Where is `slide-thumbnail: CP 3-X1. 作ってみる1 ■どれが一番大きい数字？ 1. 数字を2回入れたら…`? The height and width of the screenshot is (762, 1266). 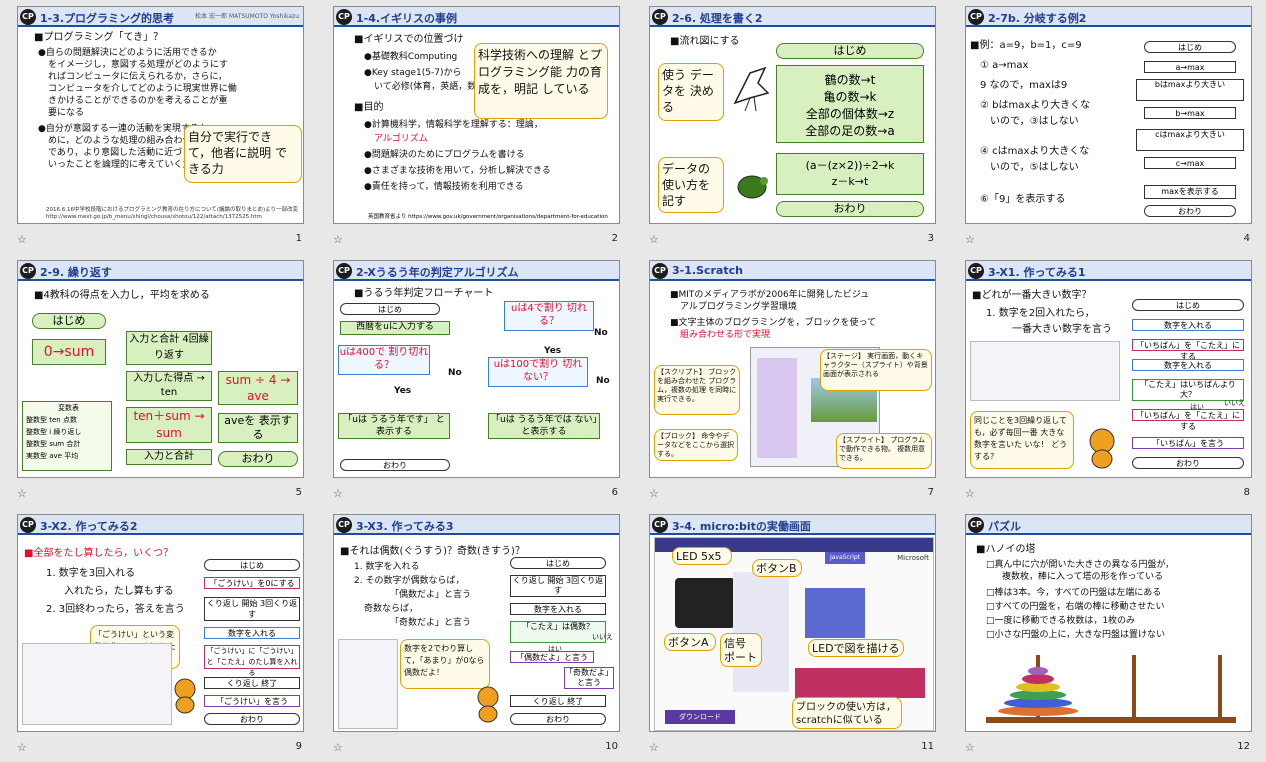
slide-thumbnail: CP 3-X1. 作ってみる1 ■どれが一番大きい数字？ 1. 数字を2回入れたら… is located at coordinates (1108, 369).